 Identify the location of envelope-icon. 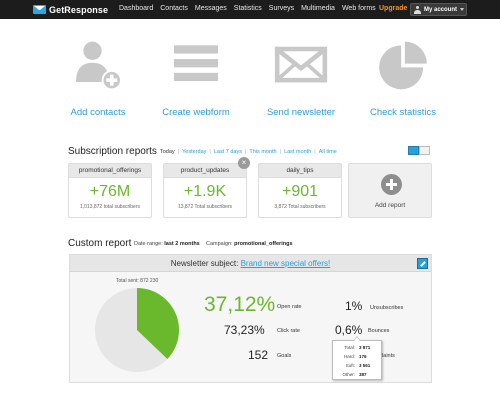
(301, 64).